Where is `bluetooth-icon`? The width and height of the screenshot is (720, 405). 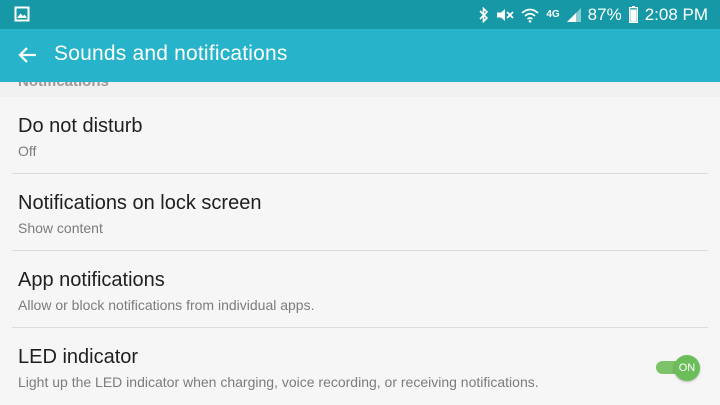 bluetooth-icon is located at coordinates (484, 14).